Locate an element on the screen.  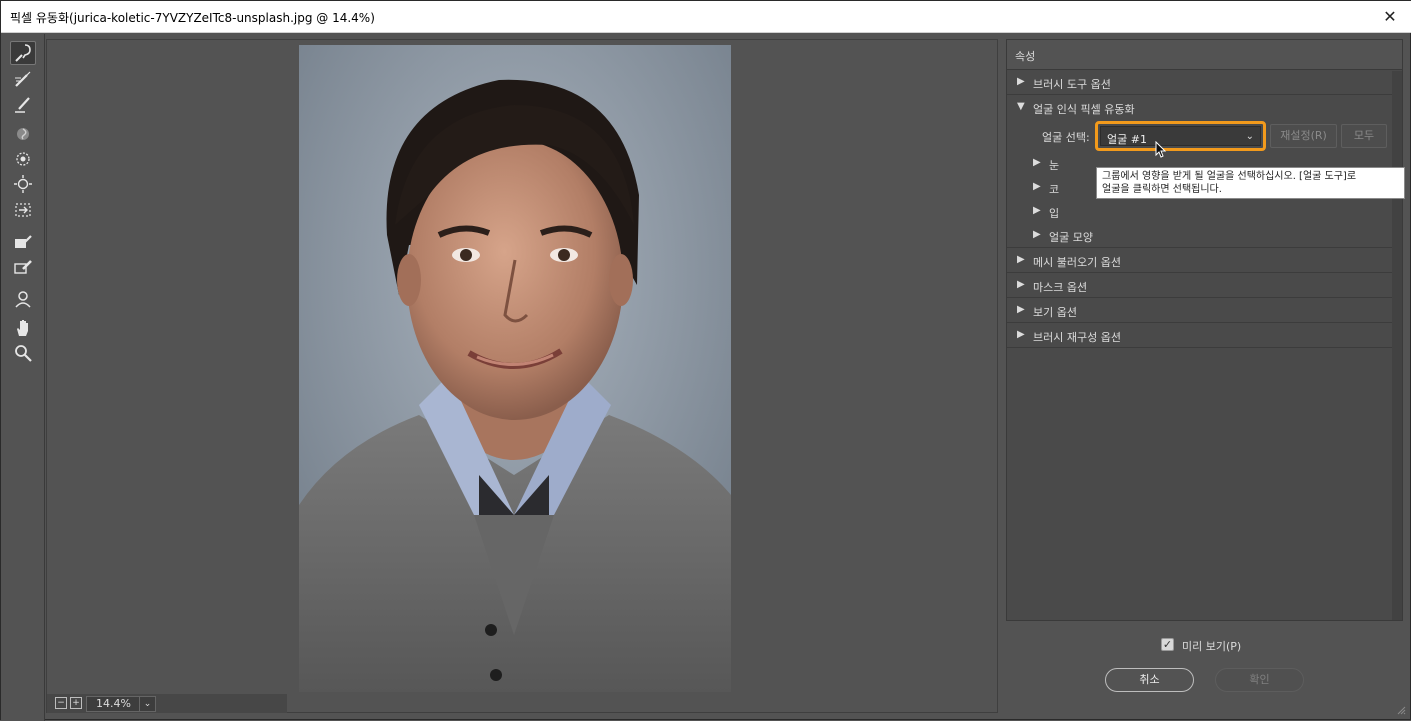
zoom-tool-button is located at coordinates (23, 353).